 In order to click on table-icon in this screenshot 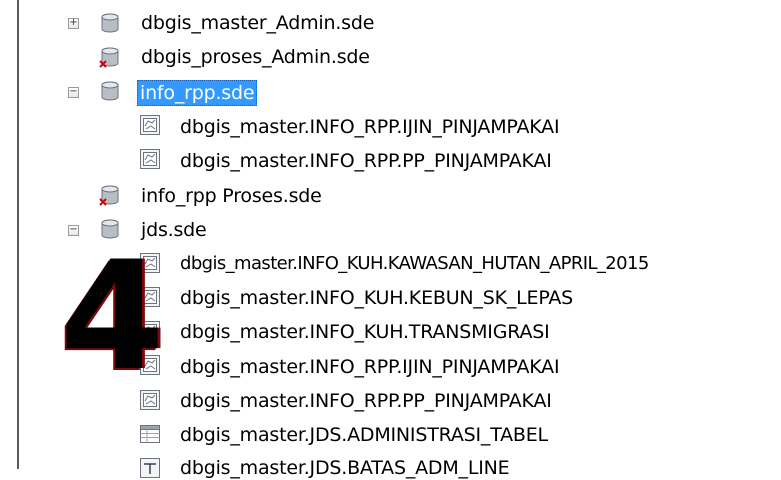, I will do `click(150, 434)`.